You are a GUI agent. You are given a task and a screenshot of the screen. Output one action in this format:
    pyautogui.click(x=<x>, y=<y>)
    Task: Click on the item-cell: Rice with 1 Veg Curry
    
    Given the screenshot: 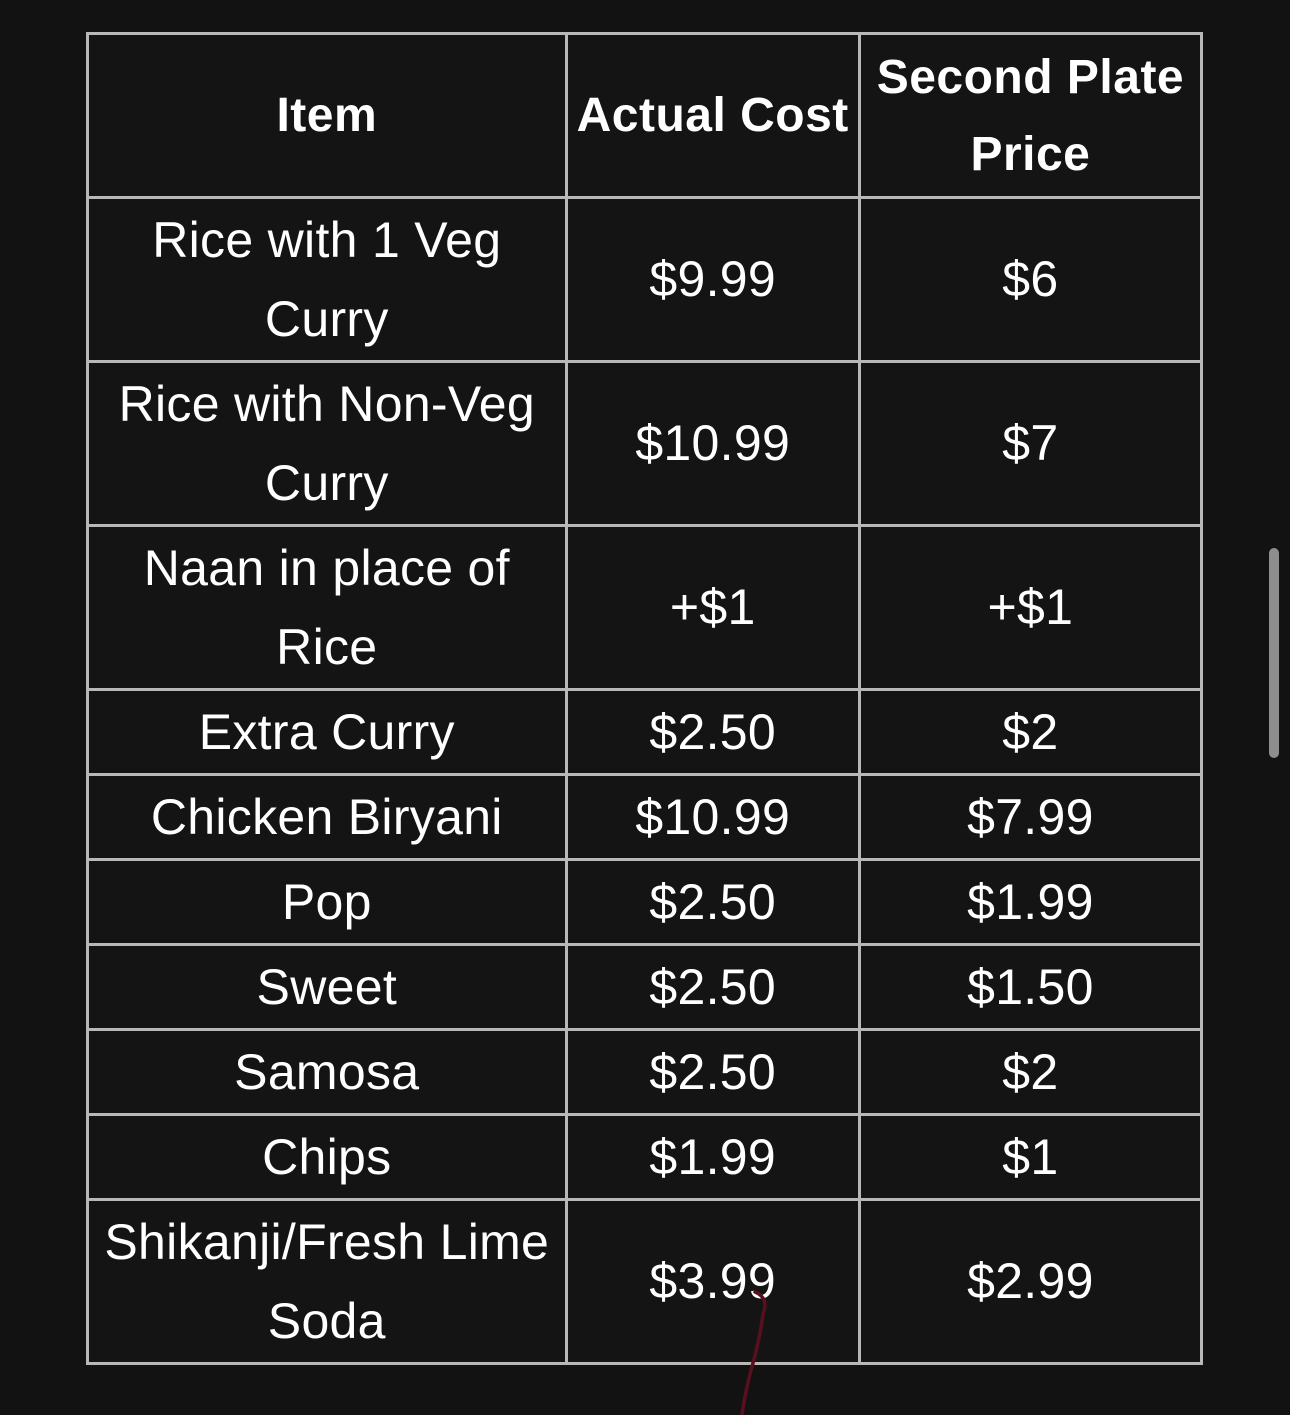 What is the action you would take?
    pyautogui.click(x=327, y=279)
    